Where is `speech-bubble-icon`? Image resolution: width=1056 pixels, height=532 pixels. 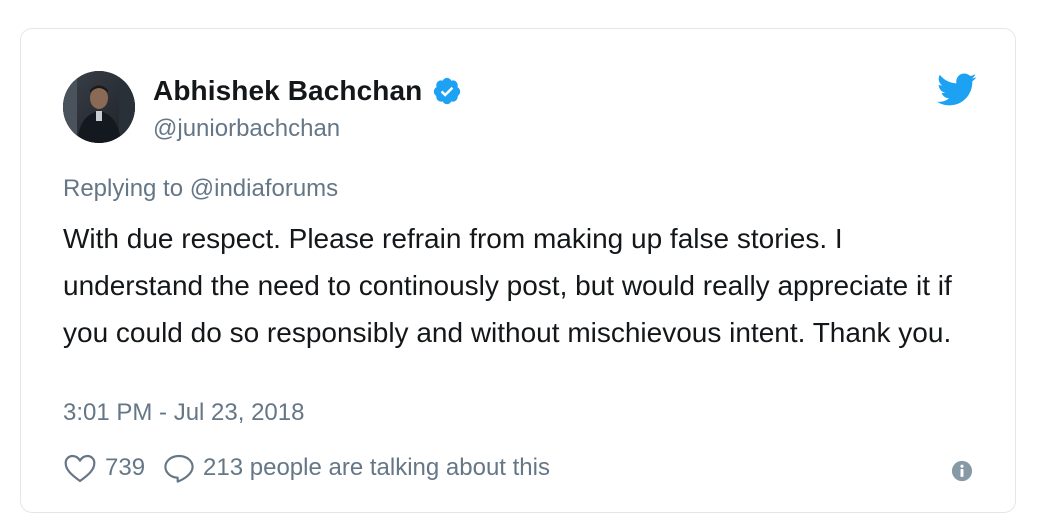 speech-bubble-icon is located at coordinates (179, 468).